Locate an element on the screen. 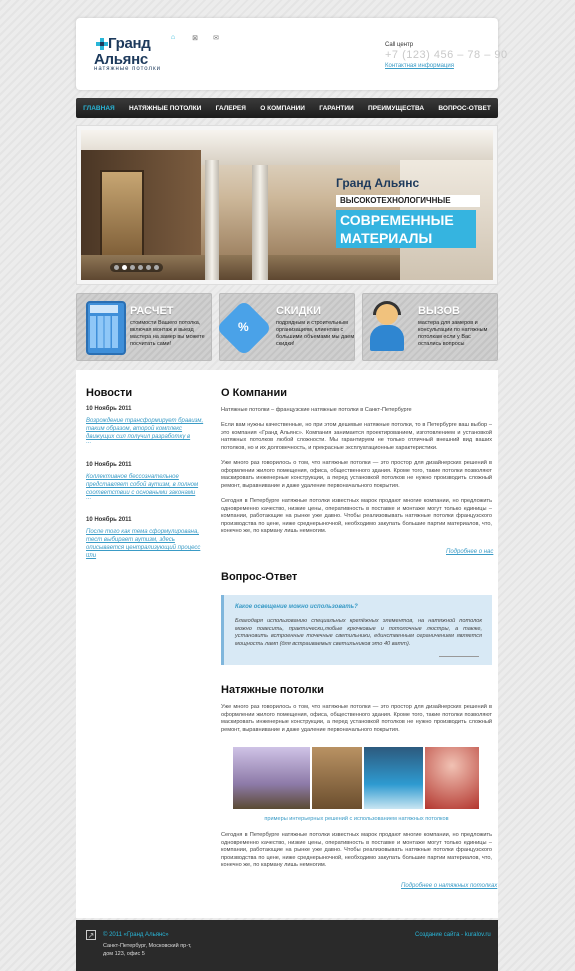 The height and width of the screenshot is (971, 575). nav-item-ceilings: НАТЯЖНЫЕ ПОТОЛКИ is located at coordinates (165, 108).